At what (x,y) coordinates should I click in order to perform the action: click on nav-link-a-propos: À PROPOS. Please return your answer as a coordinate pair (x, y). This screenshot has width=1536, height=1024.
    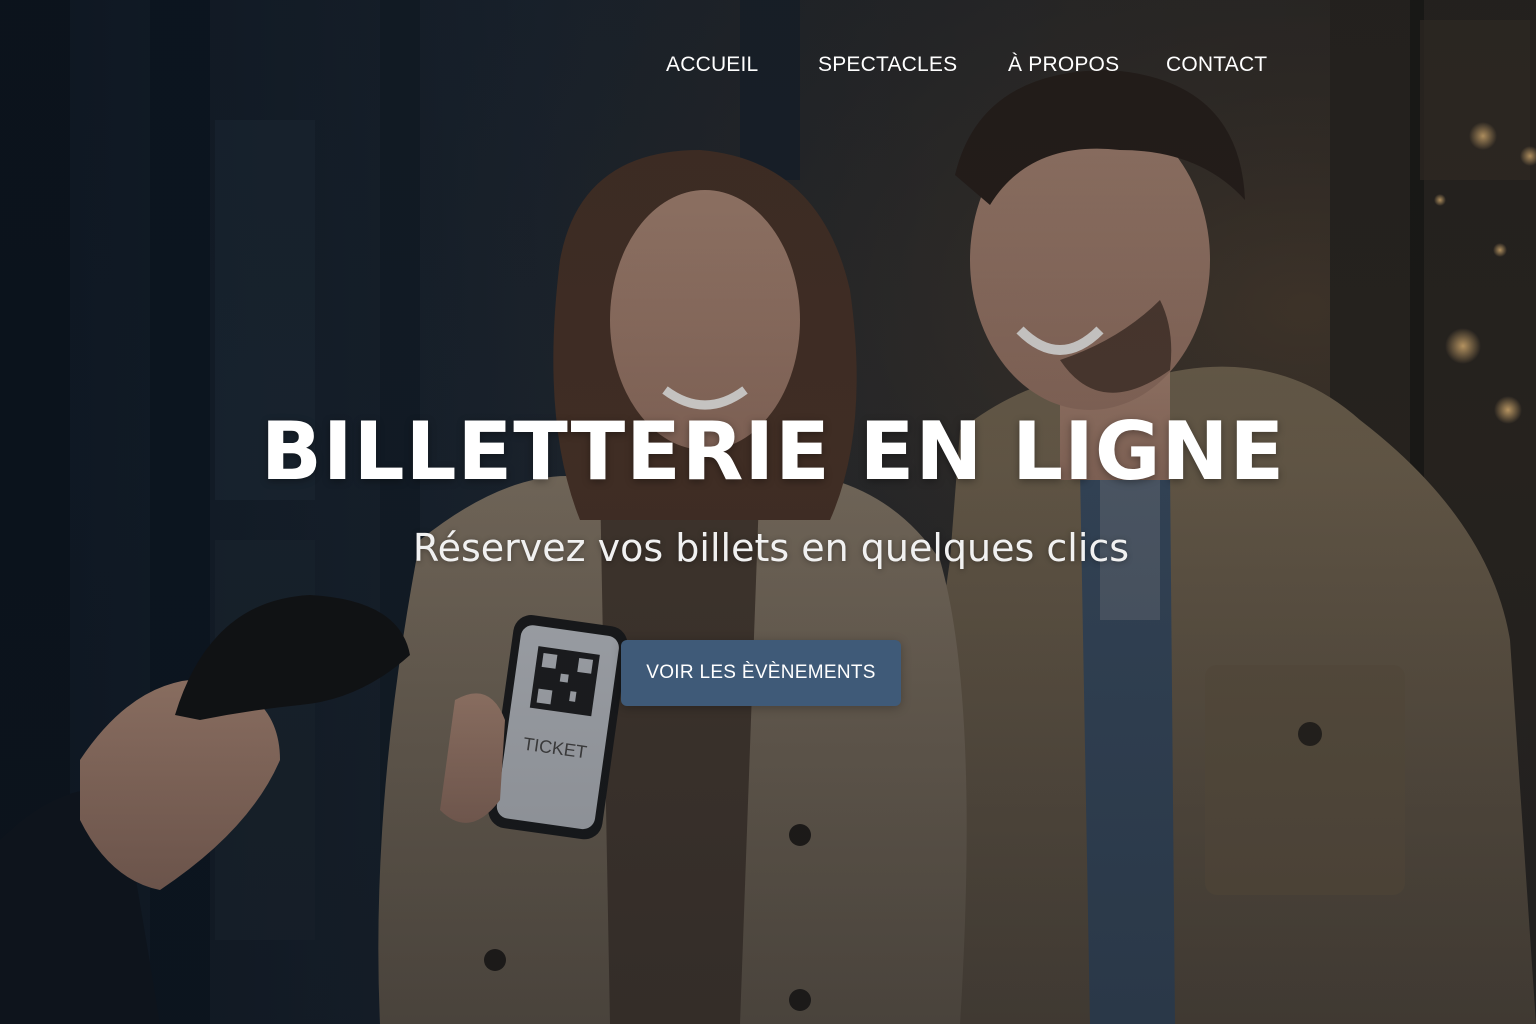
    Looking at the image, I should click on (1063, 65).